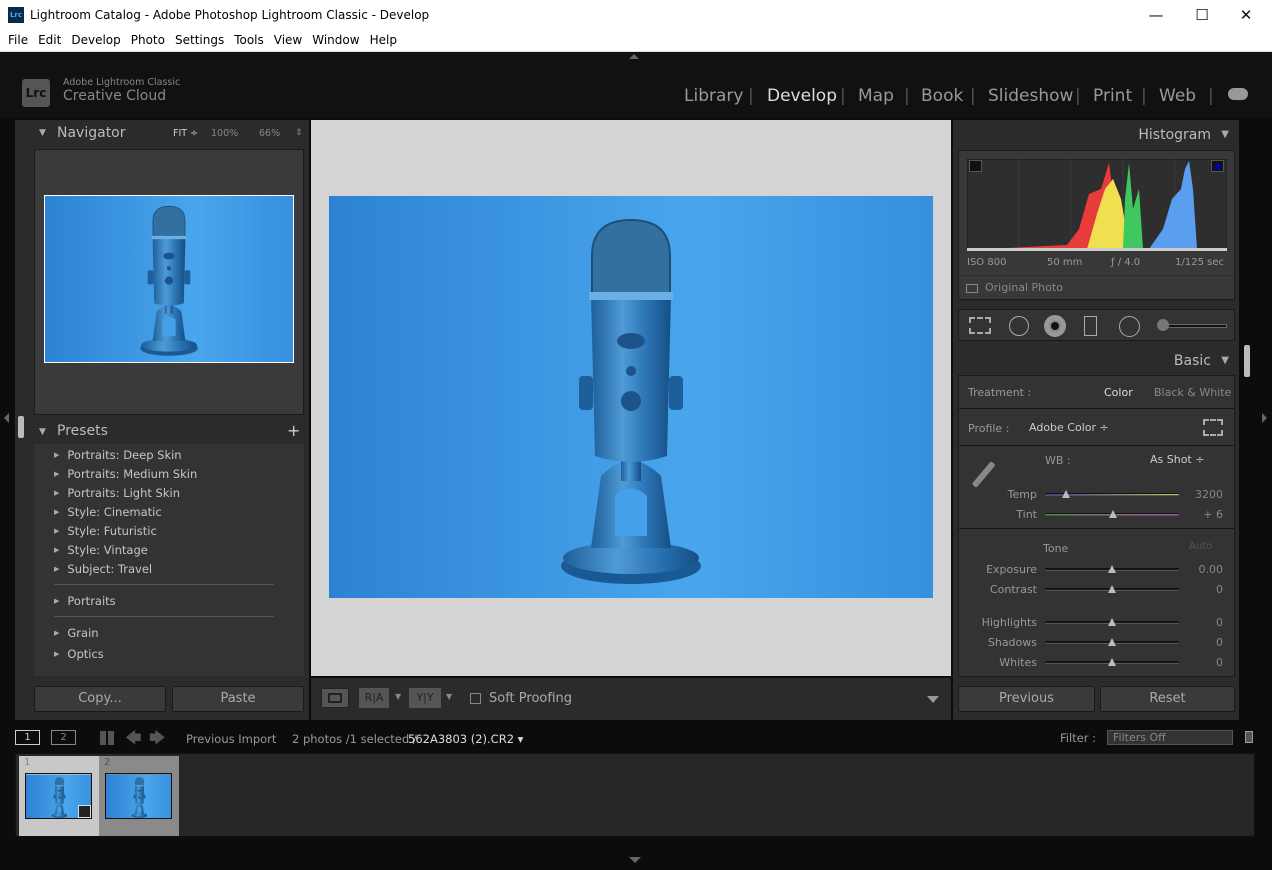 This screenshot has width=1272, height=870. I want to click on filter-select: Filters Off, so click(1170, 737).